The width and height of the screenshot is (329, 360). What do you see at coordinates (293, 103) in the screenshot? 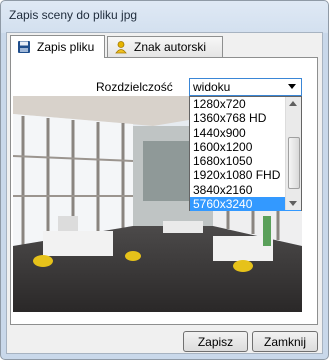
I see `scroll-up-icon` at bounding box center [293, 103].